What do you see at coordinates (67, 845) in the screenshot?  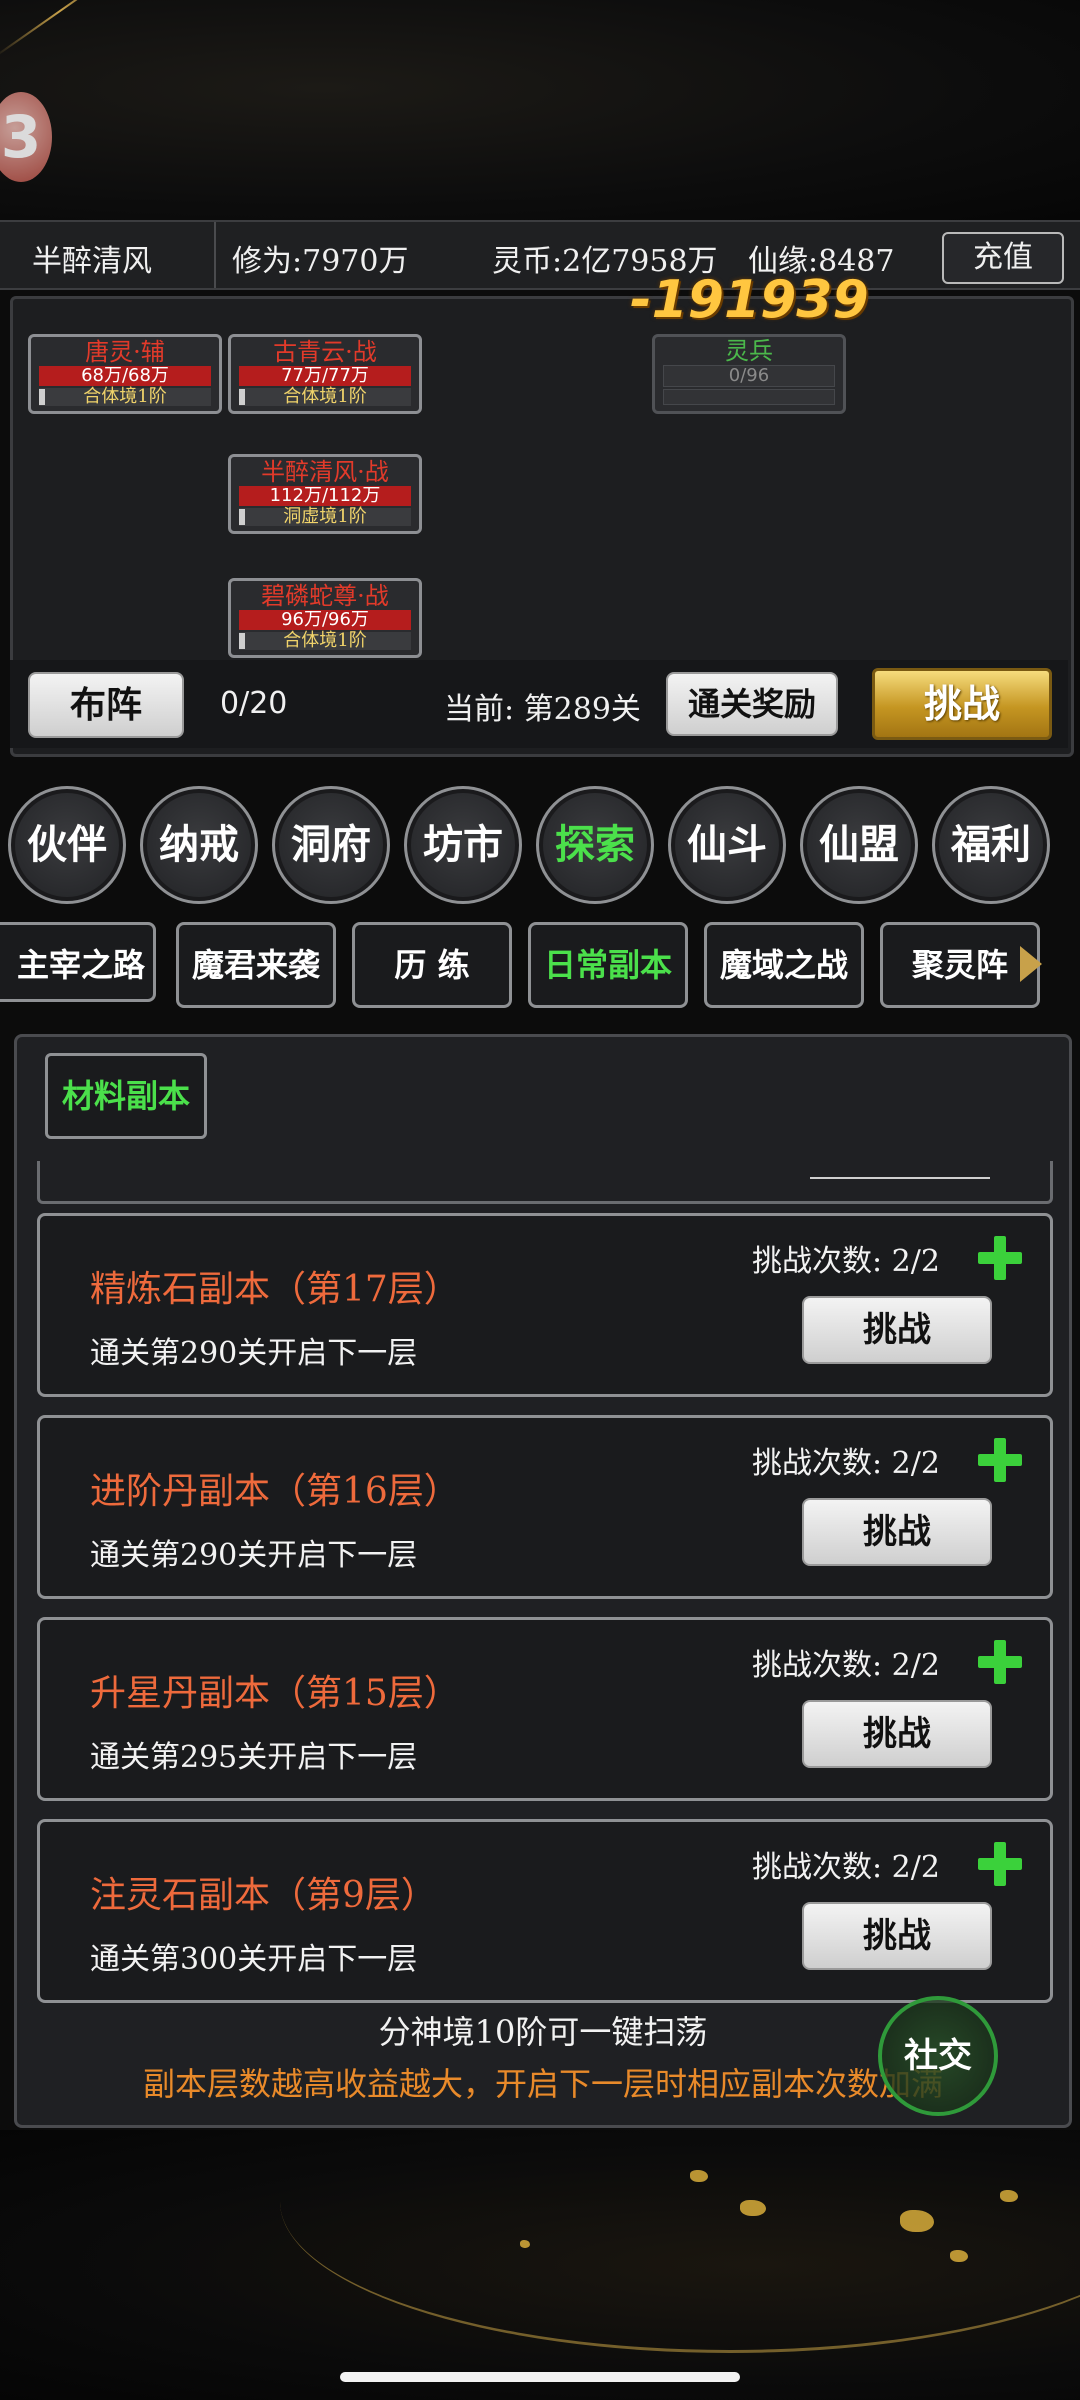 I see `nav-partner: 伙伴` at bounding box center [67, 845].